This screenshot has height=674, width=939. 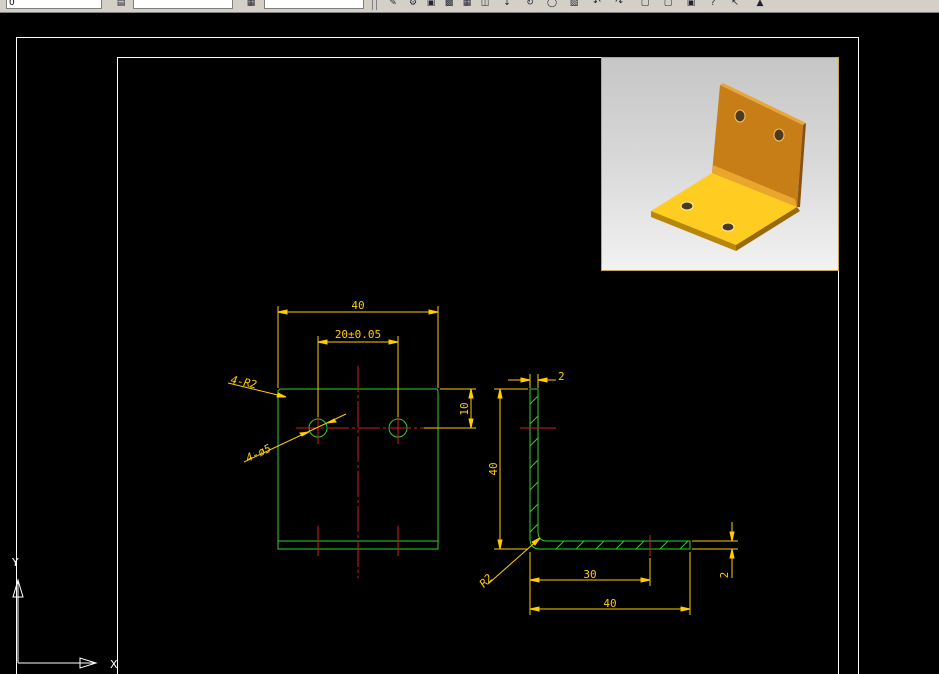 I want to click on pointer-icon: ↖, so click(x=735, y=4).